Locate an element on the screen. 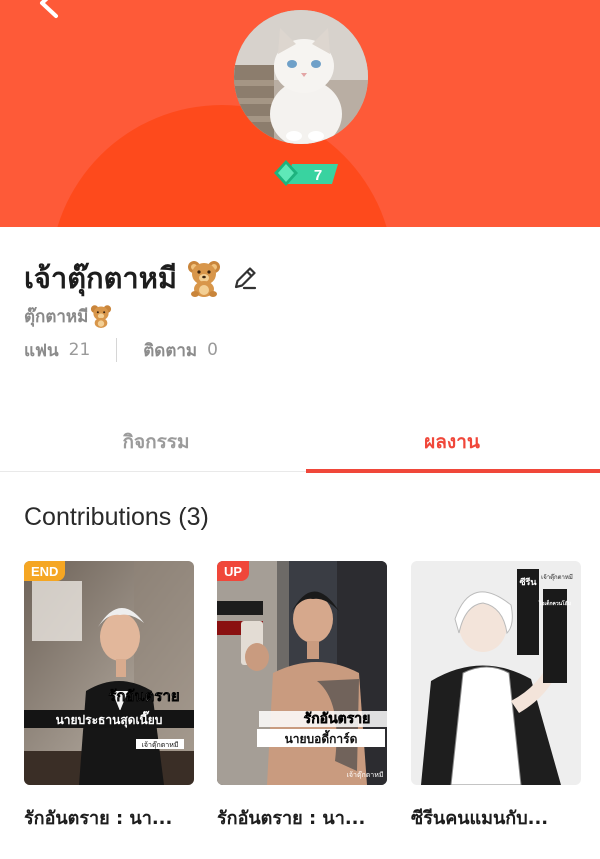  status-badge: UP is located at coordinates (233, 571).